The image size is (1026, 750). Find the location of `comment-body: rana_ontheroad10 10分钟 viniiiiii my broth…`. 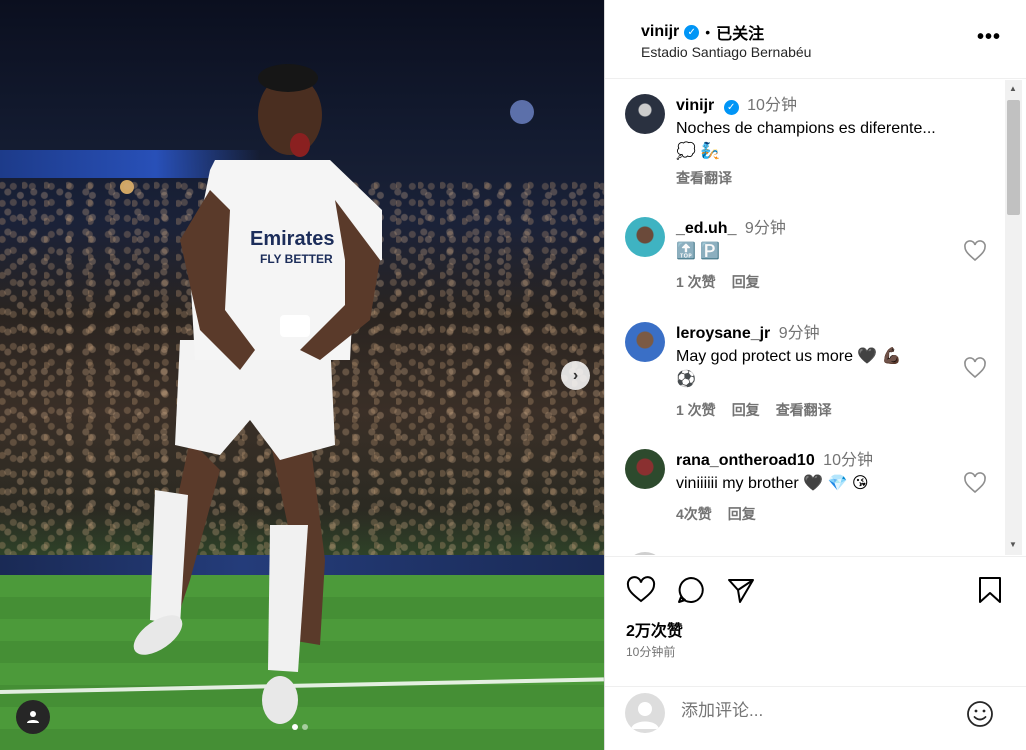

comment-body: rana_ontheroad10 10分钟 viniiiiii my broth… is located at coordinates (821, 487).